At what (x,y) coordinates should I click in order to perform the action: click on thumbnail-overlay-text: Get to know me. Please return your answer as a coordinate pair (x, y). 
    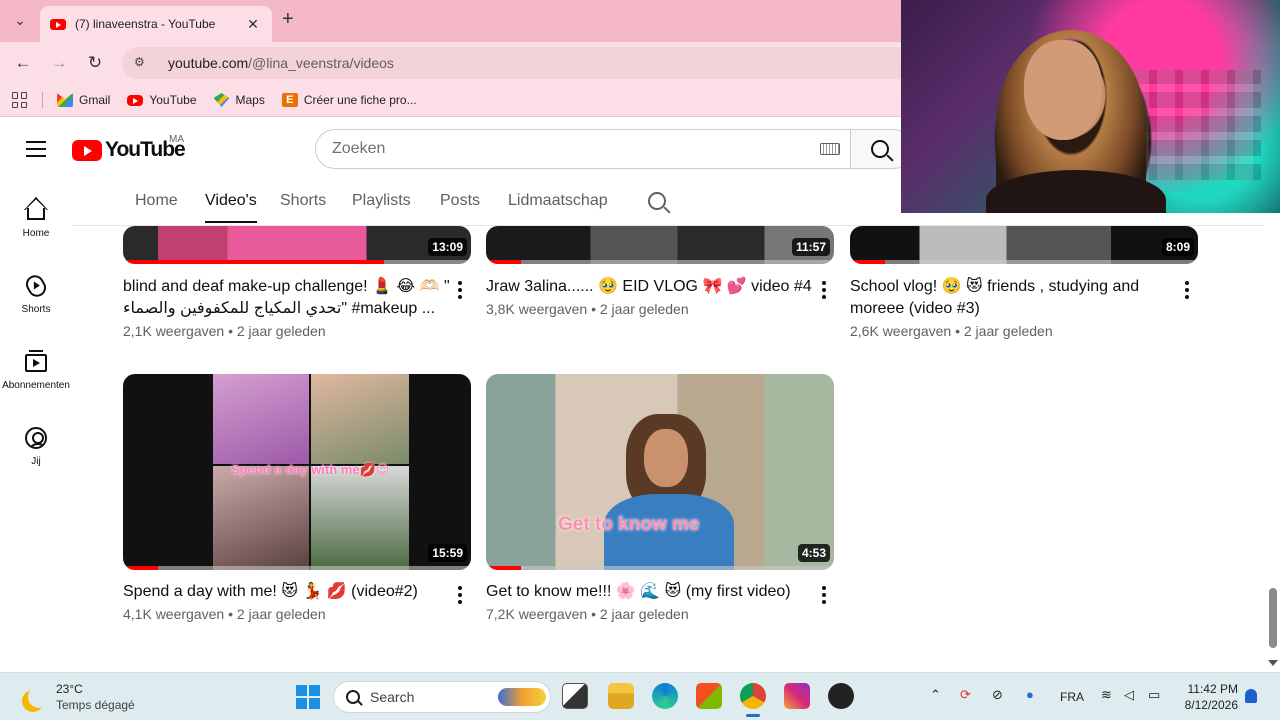
    Looking at the image, I should click on (629, 524).